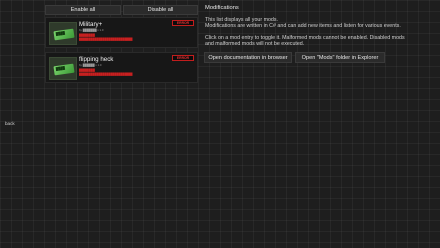 The height and width of the screenshot is (248, 440). What do you see at coordinates (248, 57) in the screenshot?
I see `open-documentation-button: Open documentation in browser` at bounding box center [248, 57].